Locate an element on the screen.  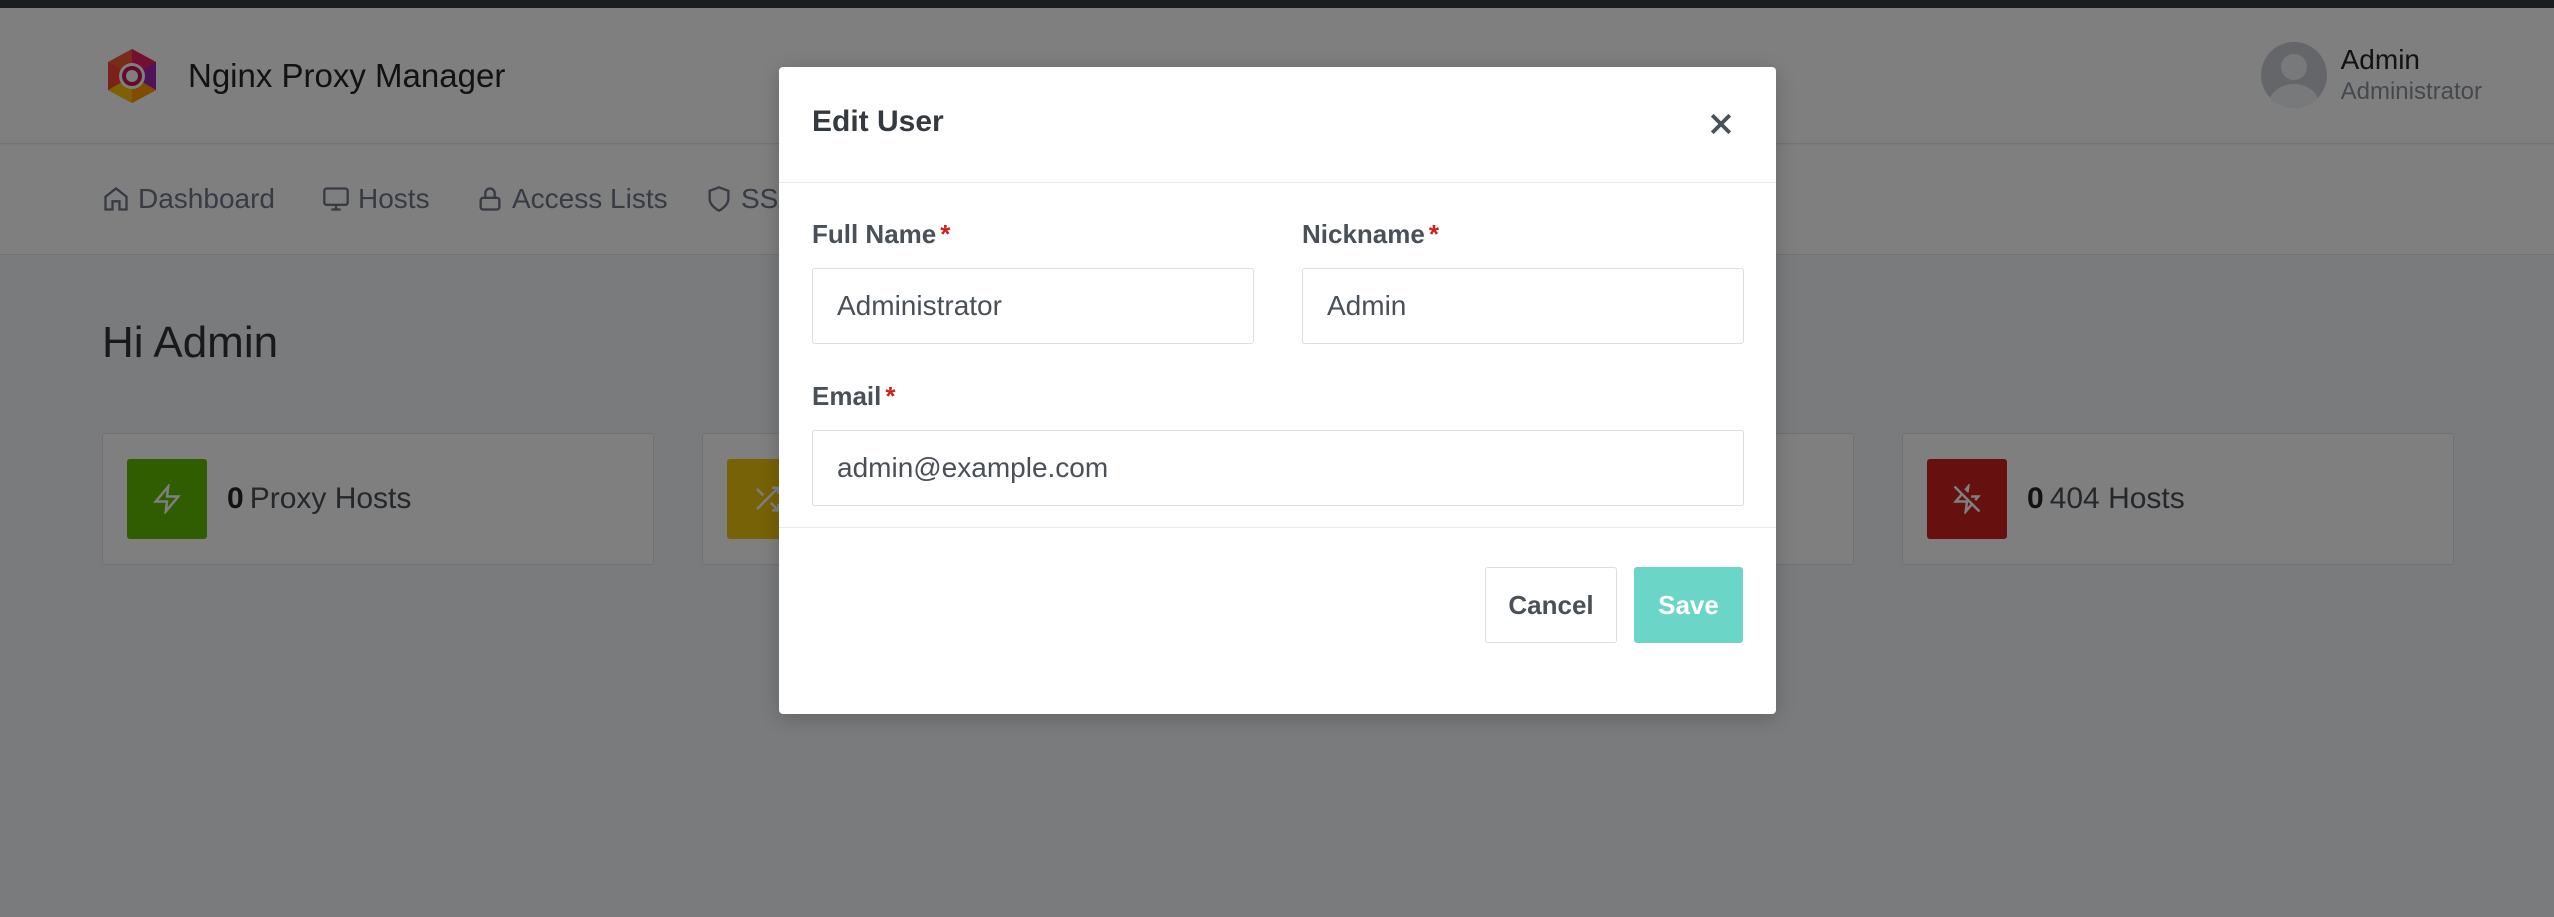
nickname-label: Nickname * is located at coordinates (1370, 234).